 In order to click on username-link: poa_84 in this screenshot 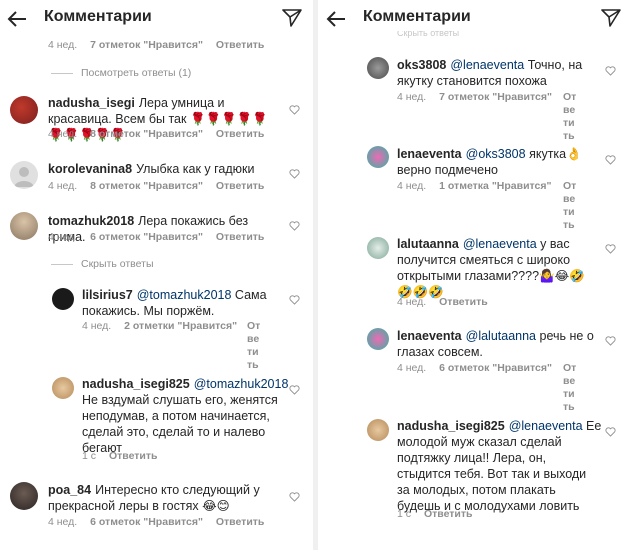, I will do `click(69, 490)`.